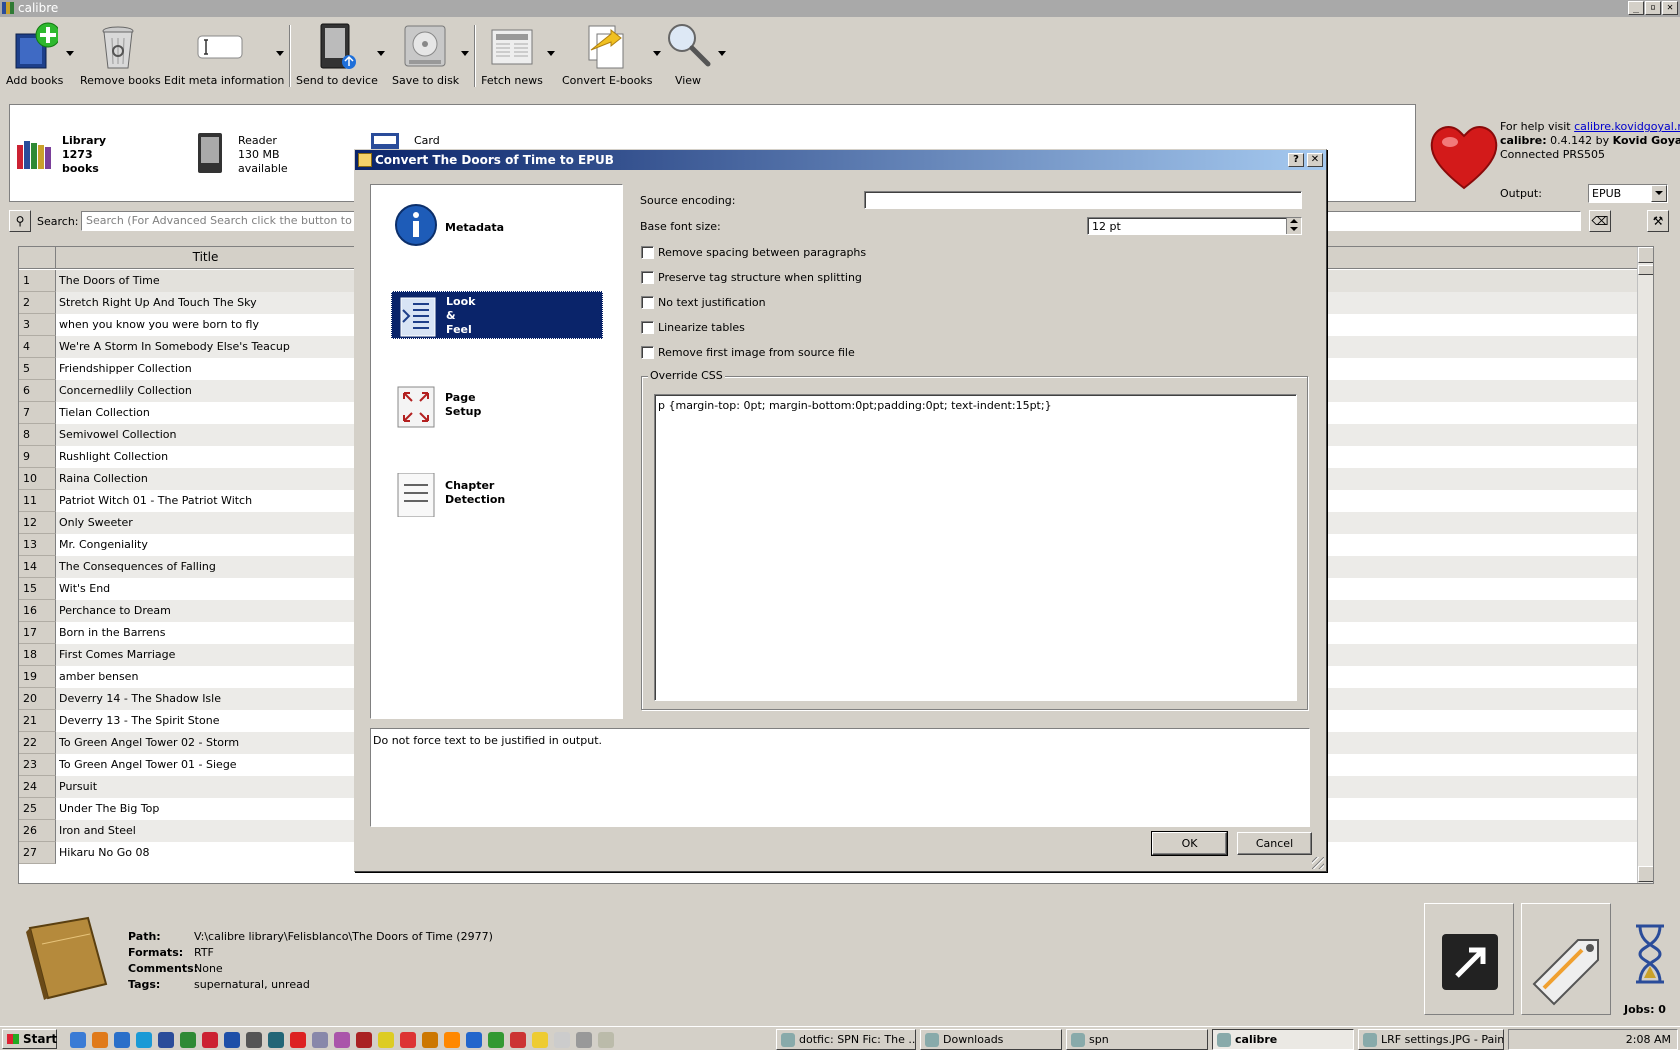  Describe the element at coordinates (465, 53) in the screenshot. I see `save-to-disk-dropdown` at that location.